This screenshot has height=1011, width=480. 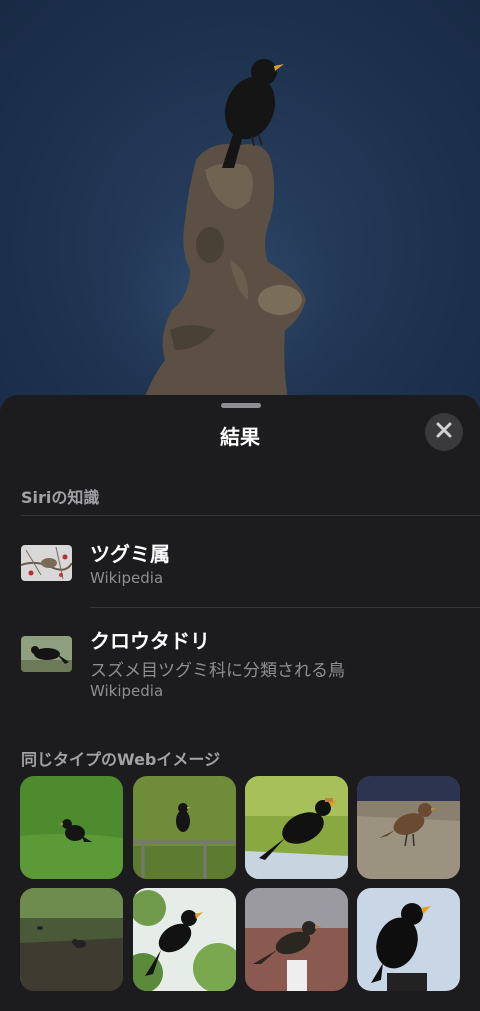 I want to click on result-title: クロウタドリ, so click(x=150, y=641).